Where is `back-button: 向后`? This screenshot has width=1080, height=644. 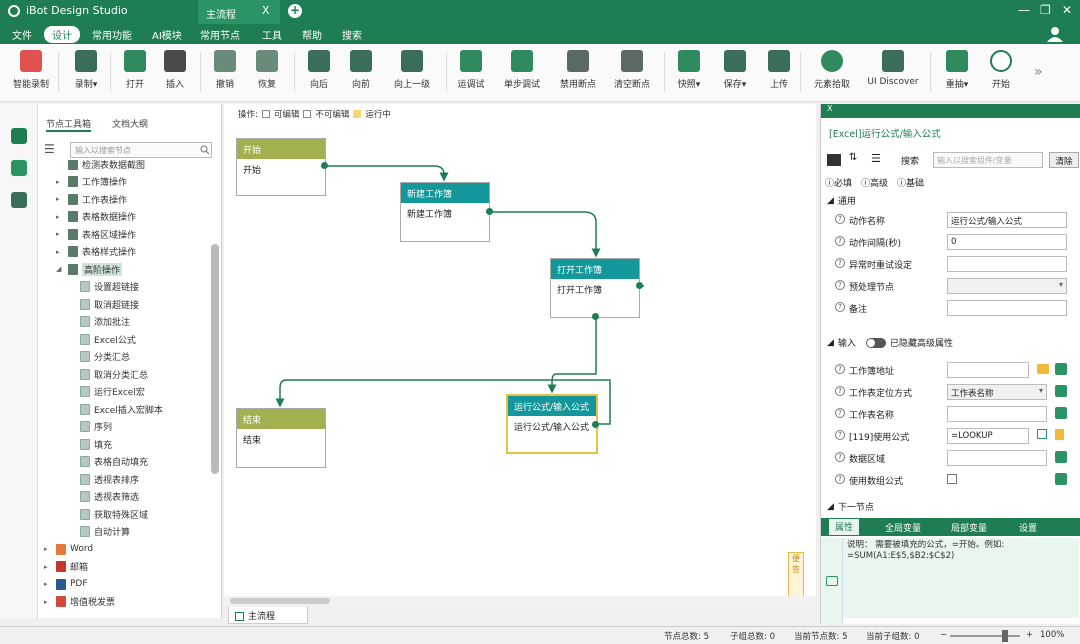
back-button: 向后 is located at coordinates (319, 69).